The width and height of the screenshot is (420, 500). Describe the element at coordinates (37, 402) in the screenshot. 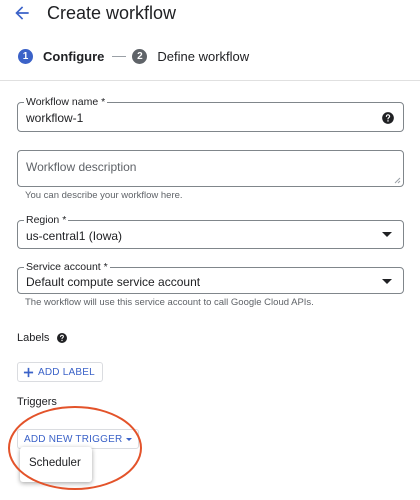

I see `triggers-heading: Triggers` at that location.